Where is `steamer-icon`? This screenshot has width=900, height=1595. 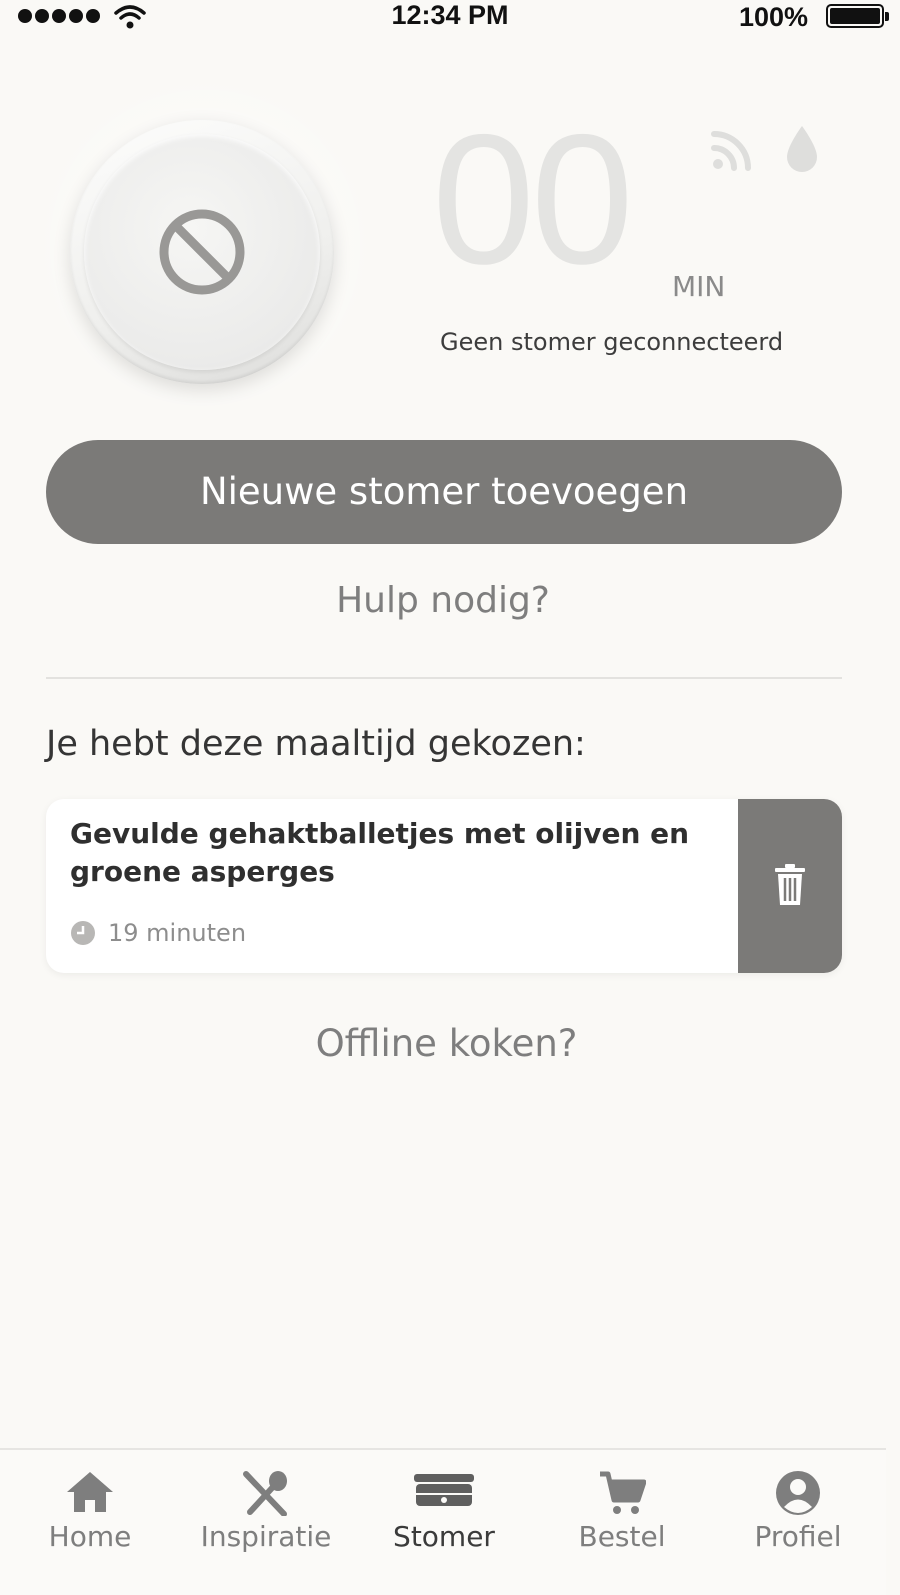 steamer-icon is located at coordinates (444, 1490).